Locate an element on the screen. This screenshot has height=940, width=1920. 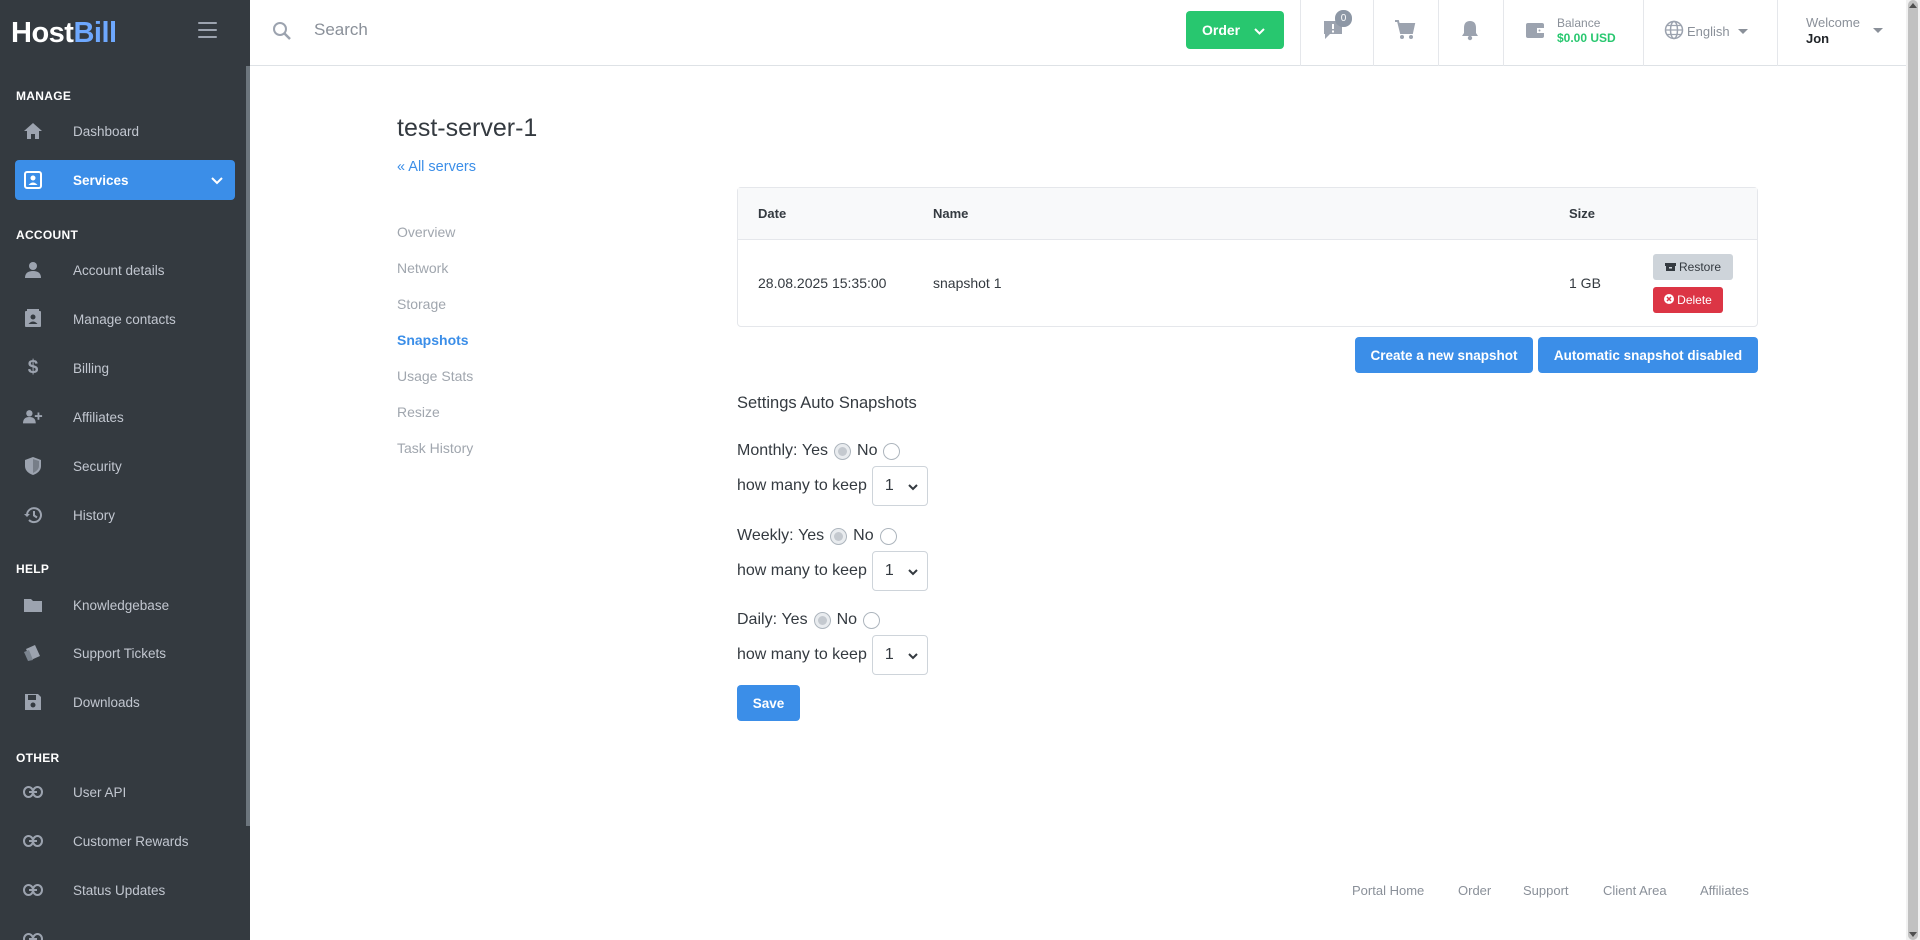
restore-button: Restore is located at coordinates (1693, 267).